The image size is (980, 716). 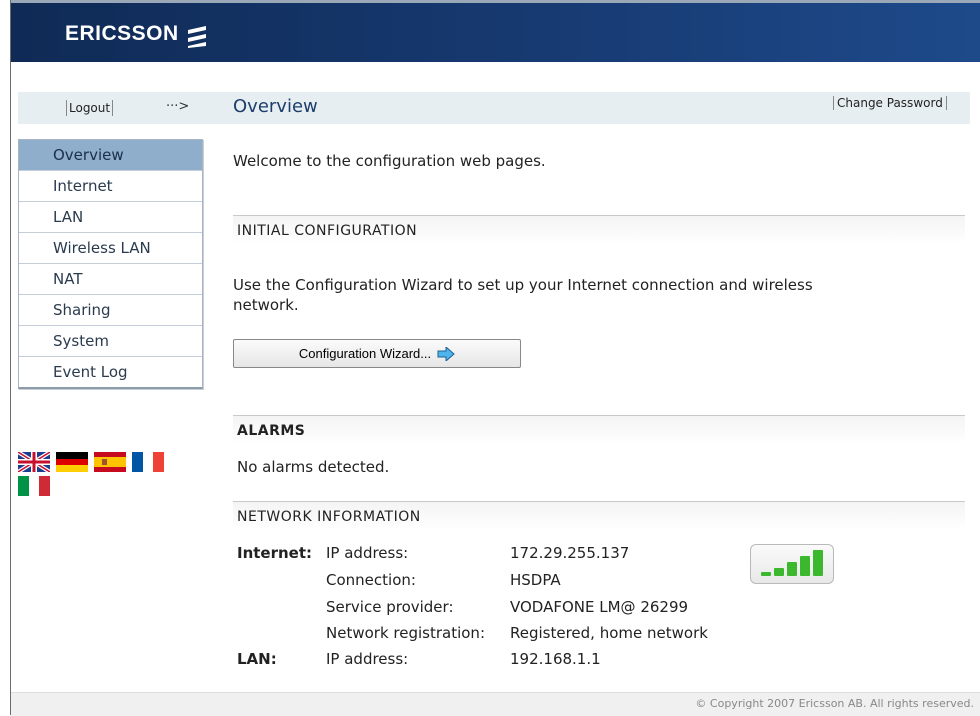 What do you see at coordinates (367, 553) in the screenshot?
I see `internet-ip-key: IP address:` at bounding box center [367, 553].